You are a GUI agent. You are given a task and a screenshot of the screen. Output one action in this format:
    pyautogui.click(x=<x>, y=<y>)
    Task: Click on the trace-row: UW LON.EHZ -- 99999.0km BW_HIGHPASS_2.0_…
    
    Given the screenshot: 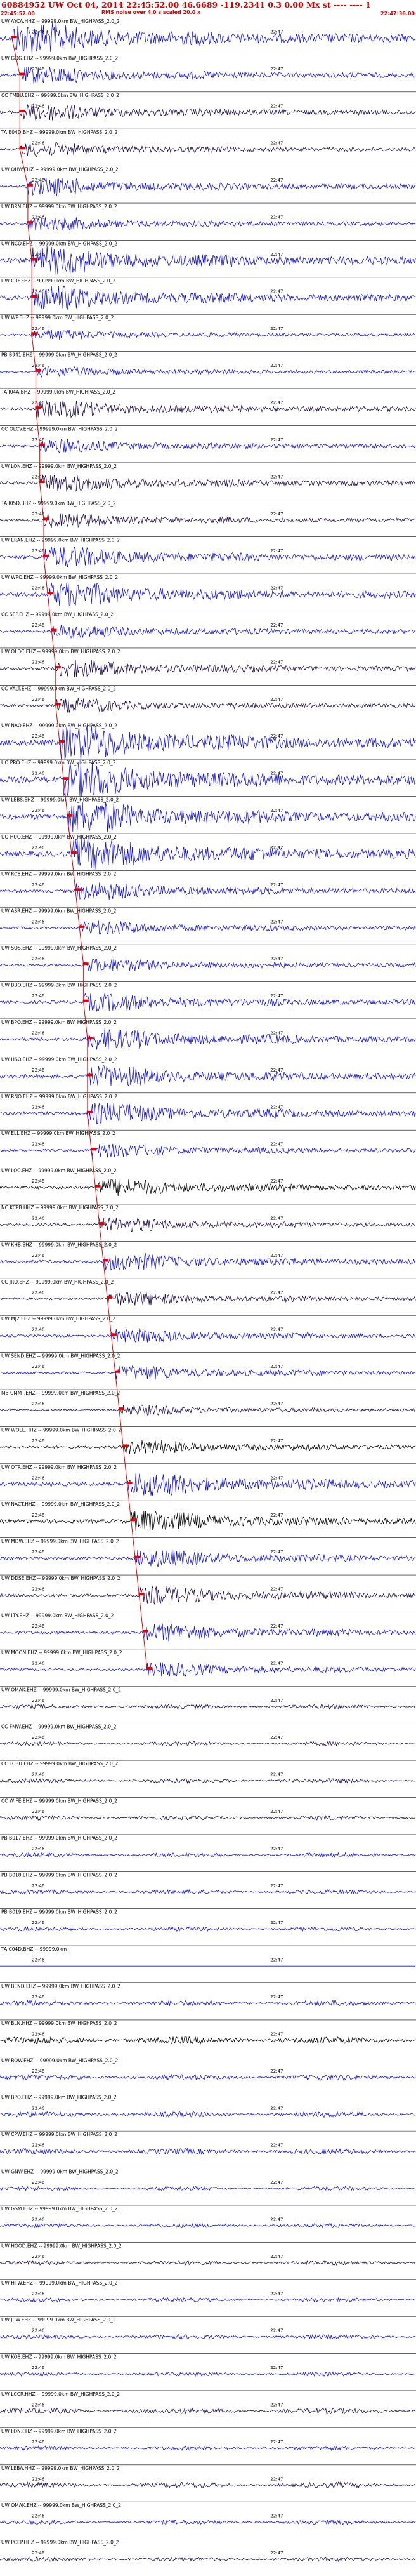 What is the action you would take?
    pyautogui.click(x=208, y=2439)
    